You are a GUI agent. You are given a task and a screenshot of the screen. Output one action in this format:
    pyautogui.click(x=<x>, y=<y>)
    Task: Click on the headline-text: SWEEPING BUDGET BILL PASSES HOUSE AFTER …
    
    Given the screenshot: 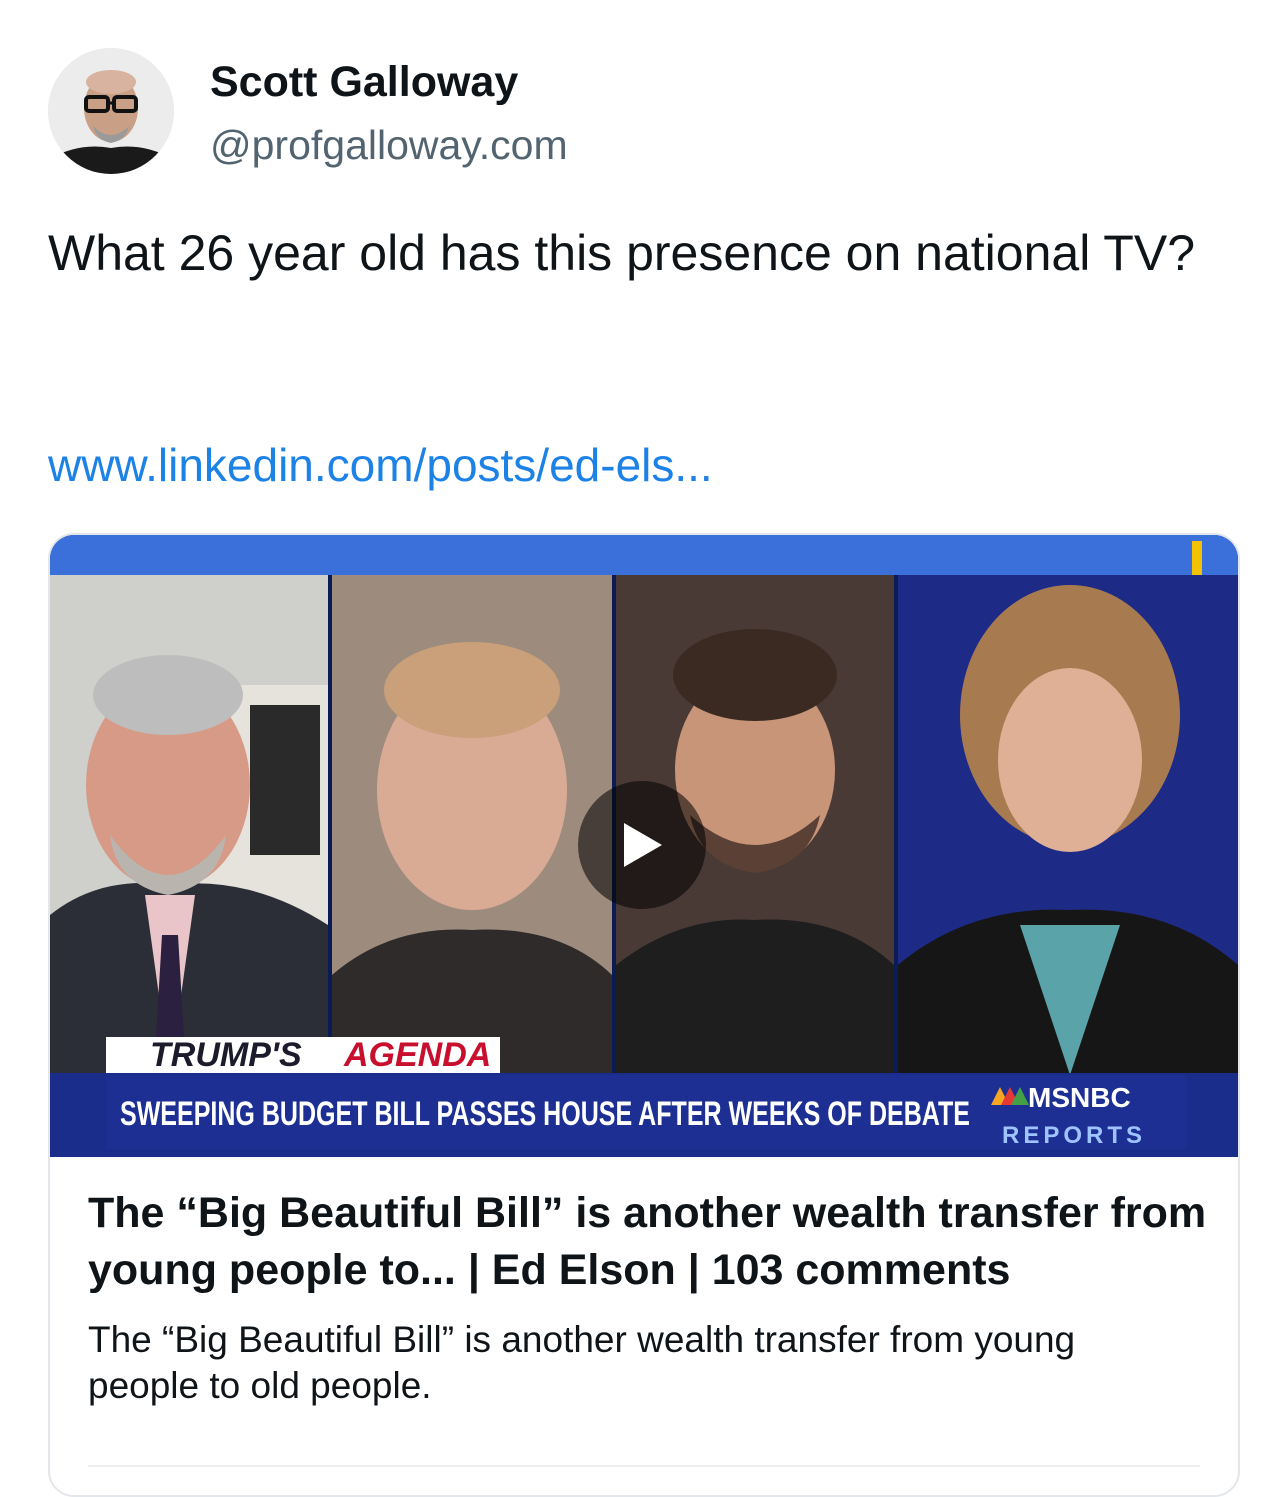 What is the action you would take?
    pyautogui.click(x=545, y=1114)
    